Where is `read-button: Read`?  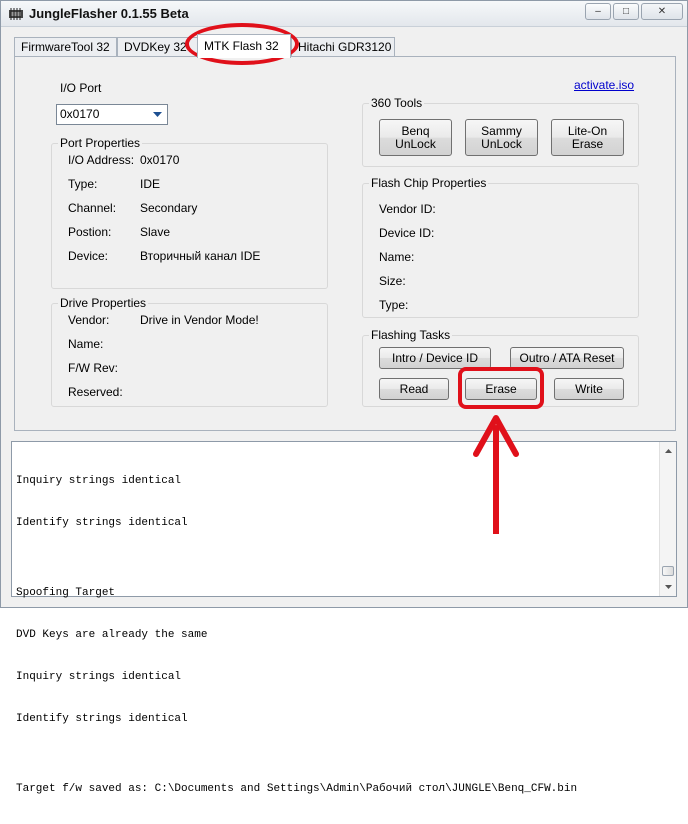
read-button: Read is located at coordinates (414, 389).